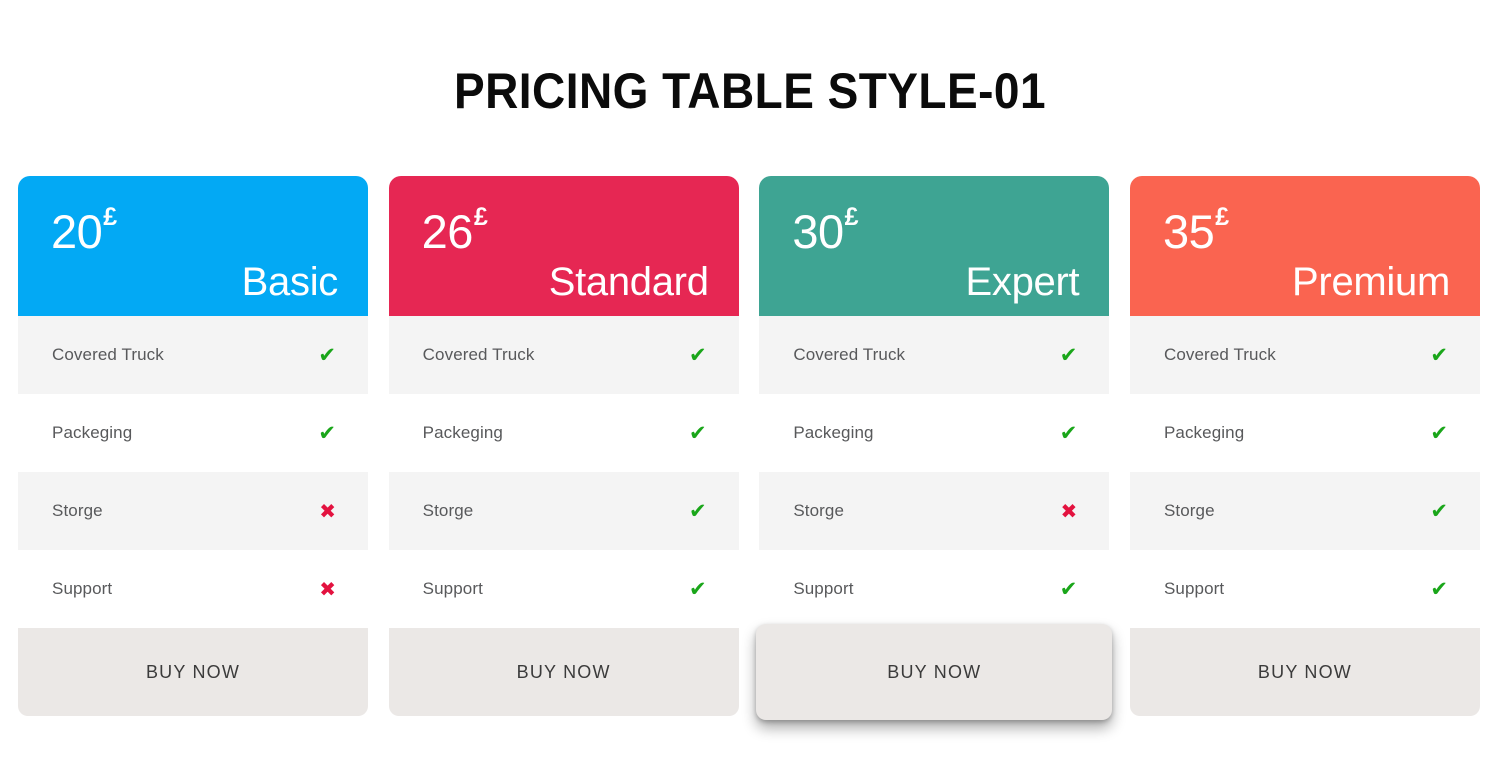  I want to click on feature-list: Covered Truck ✔ Packeging ✔ Storge ✖ Support ✖, so click(193, 472).